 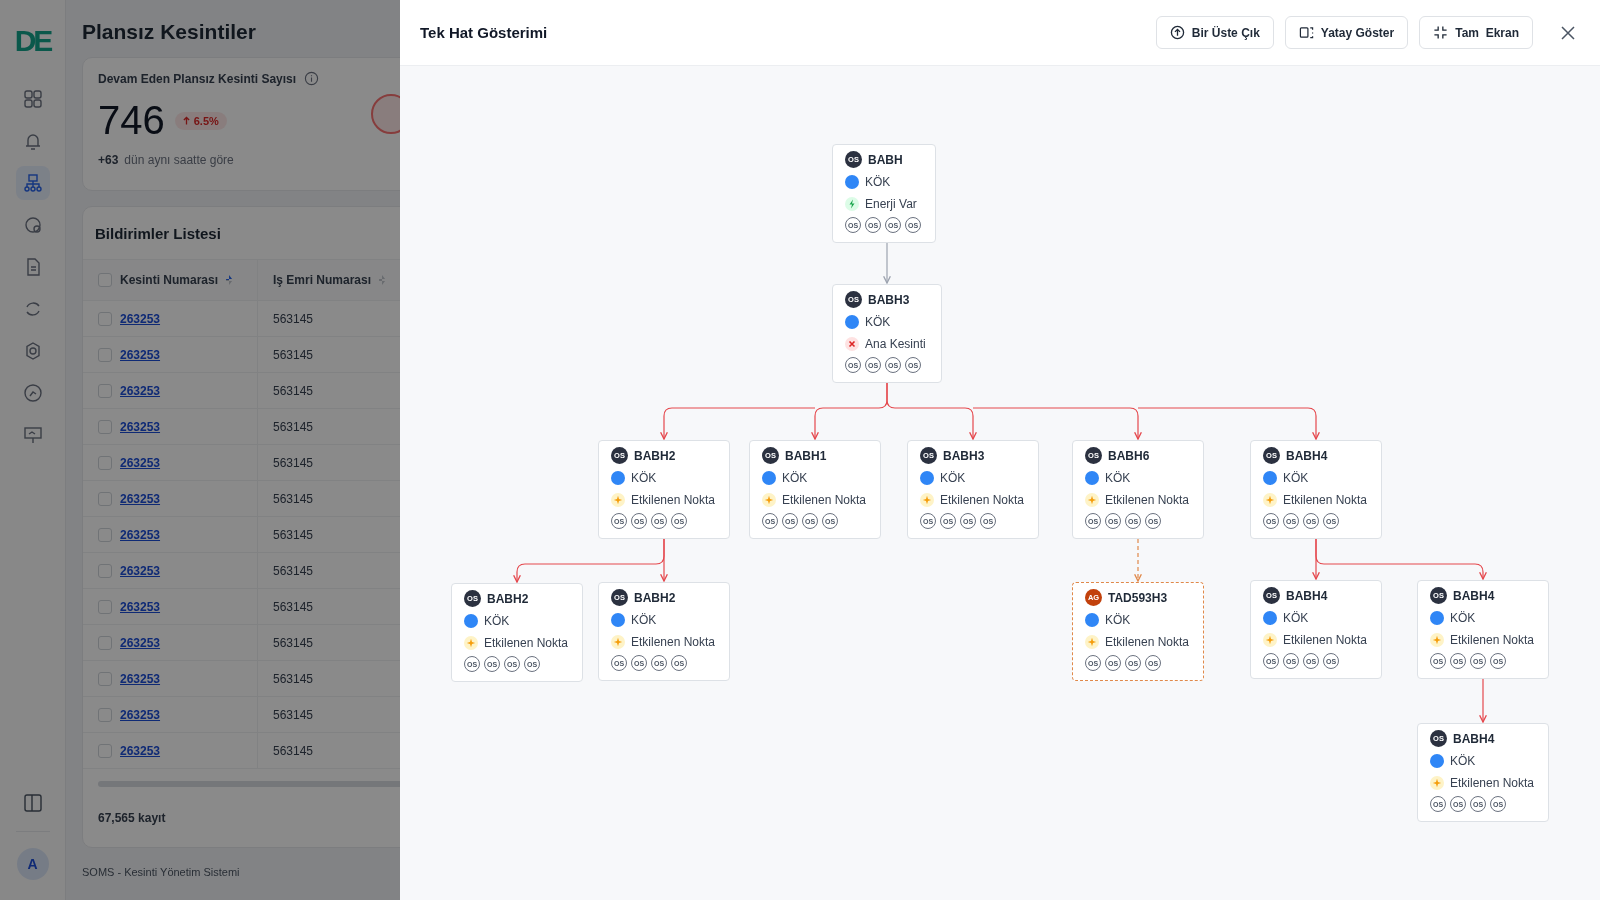 What do you see at coordinates (1214, 32) in the screenshot?
I see `toolbar-button: Bir Üste Çık` at bounding box center [1214, 32].